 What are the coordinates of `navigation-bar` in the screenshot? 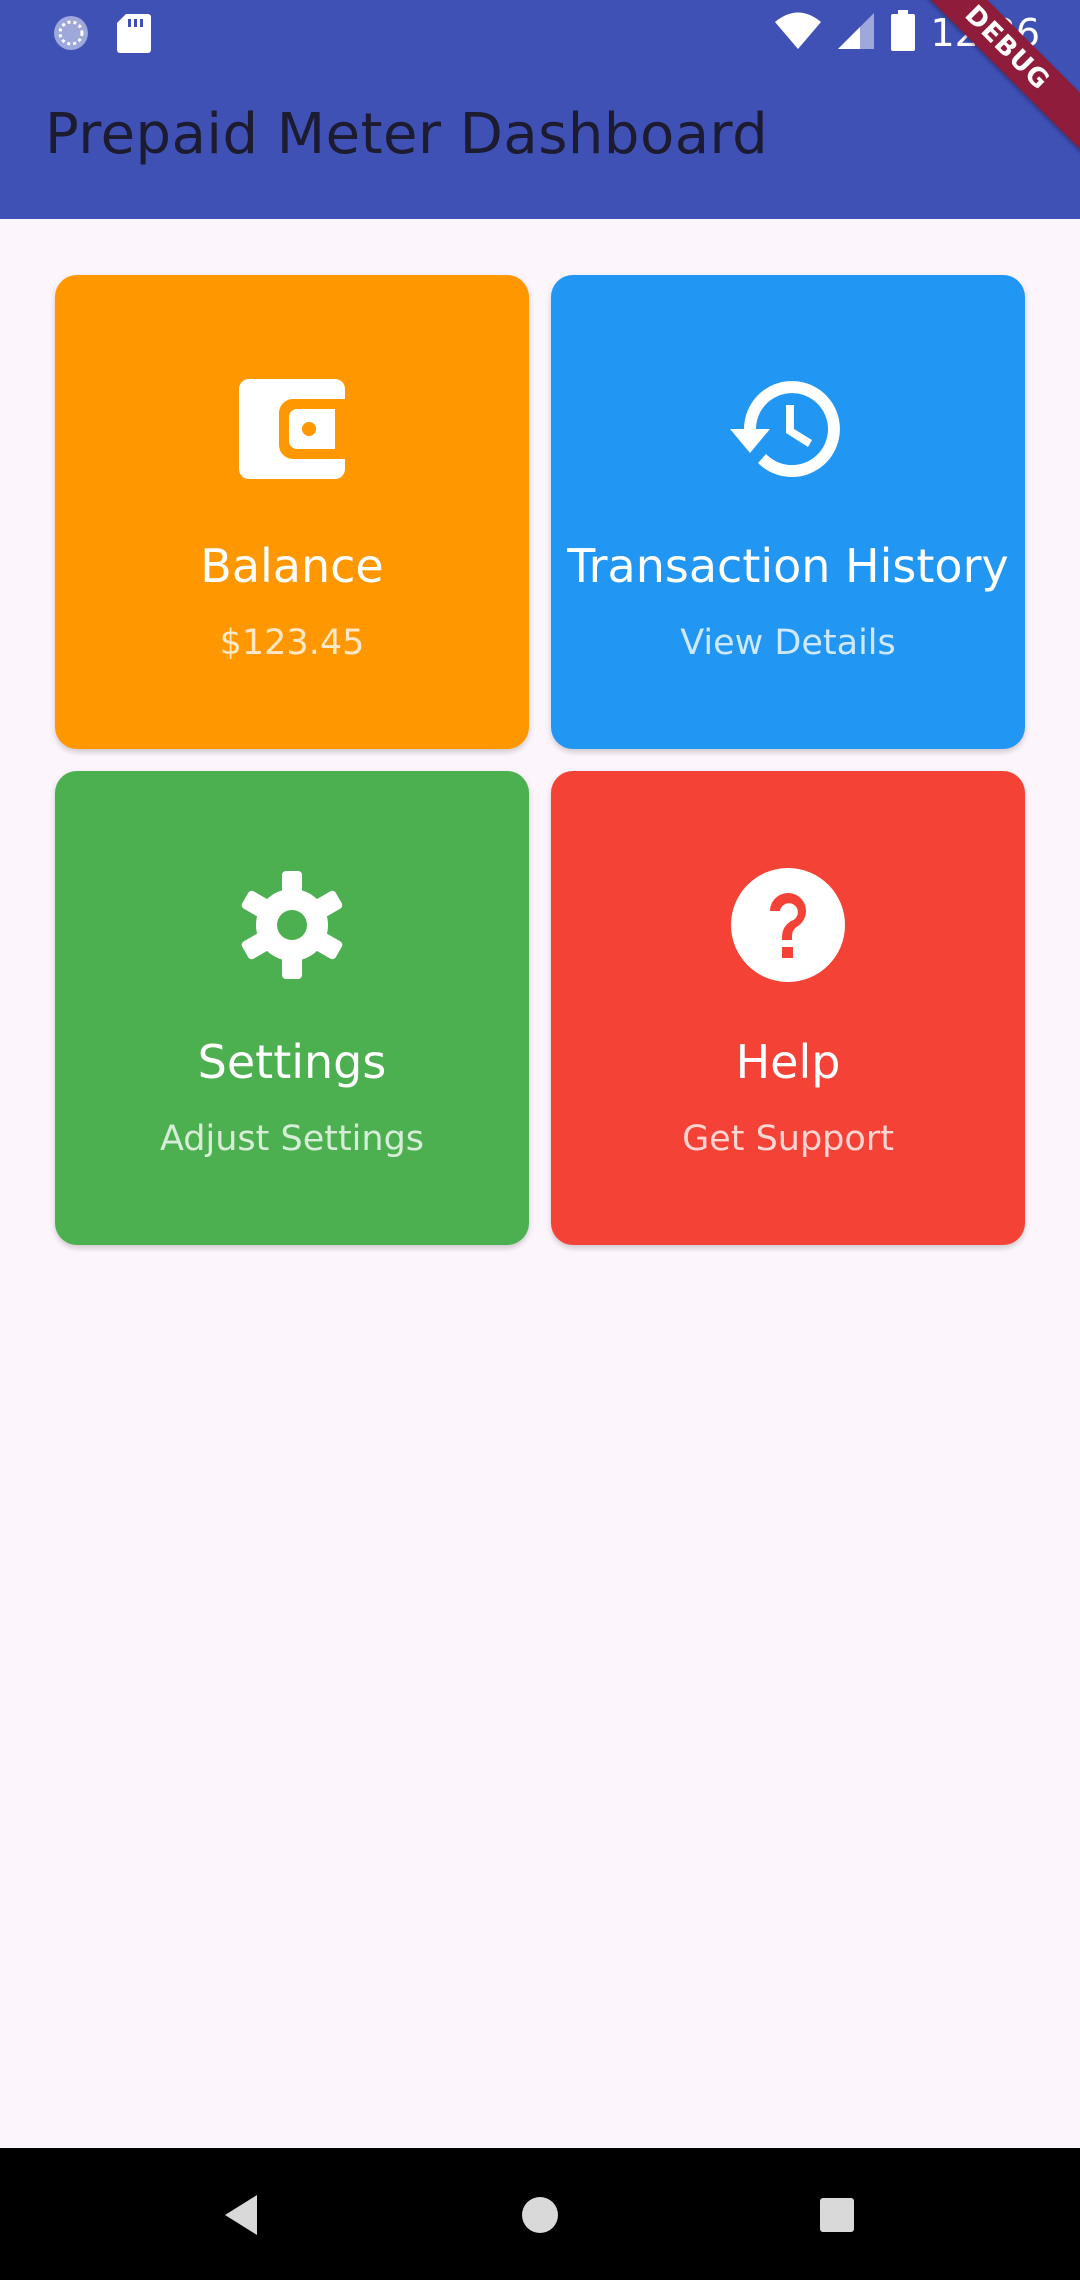 It's located at (540, 2214).